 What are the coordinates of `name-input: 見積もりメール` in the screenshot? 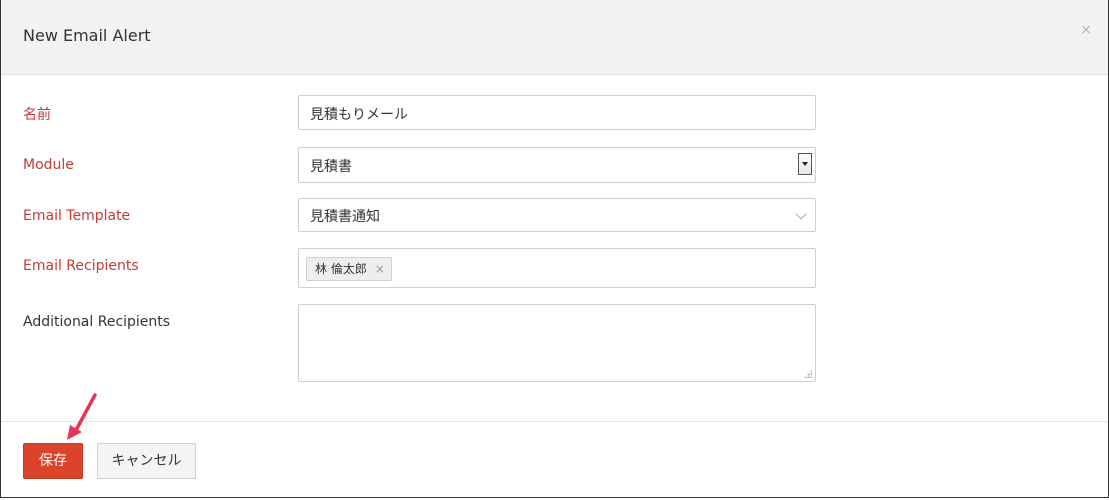 It's located at (557, 112).